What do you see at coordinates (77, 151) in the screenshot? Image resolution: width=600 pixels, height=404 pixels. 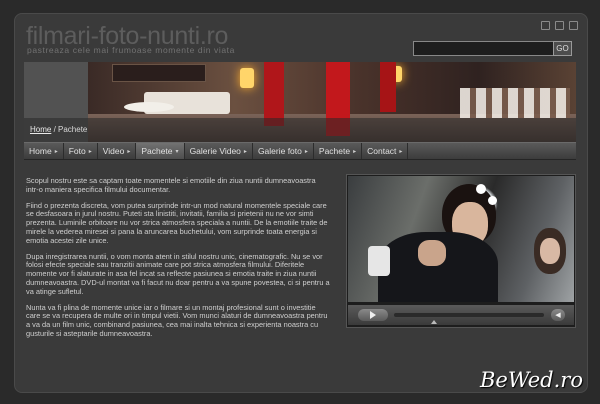 I see `nav-item-label: Foto` at bounding box center [77, 151].